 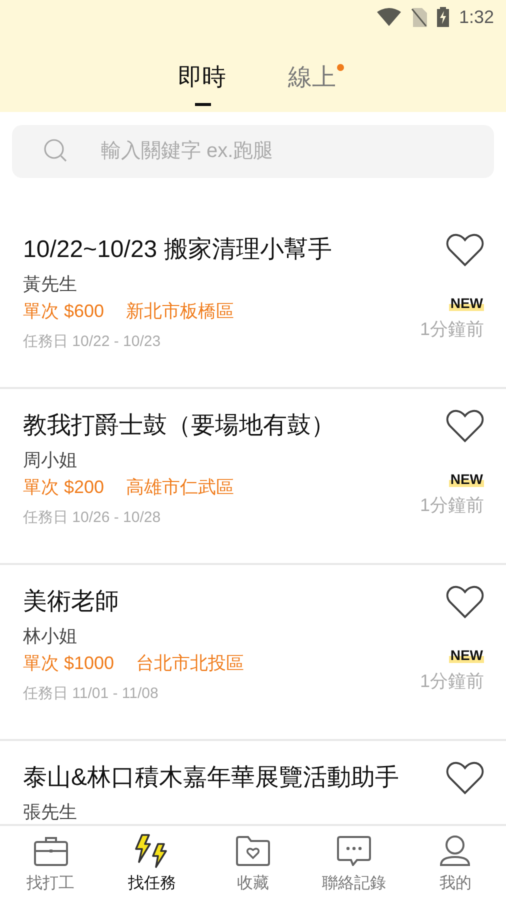 I want to click on task-dates: 任務日 11/01 - 11/08, so click(x=91, y=694).